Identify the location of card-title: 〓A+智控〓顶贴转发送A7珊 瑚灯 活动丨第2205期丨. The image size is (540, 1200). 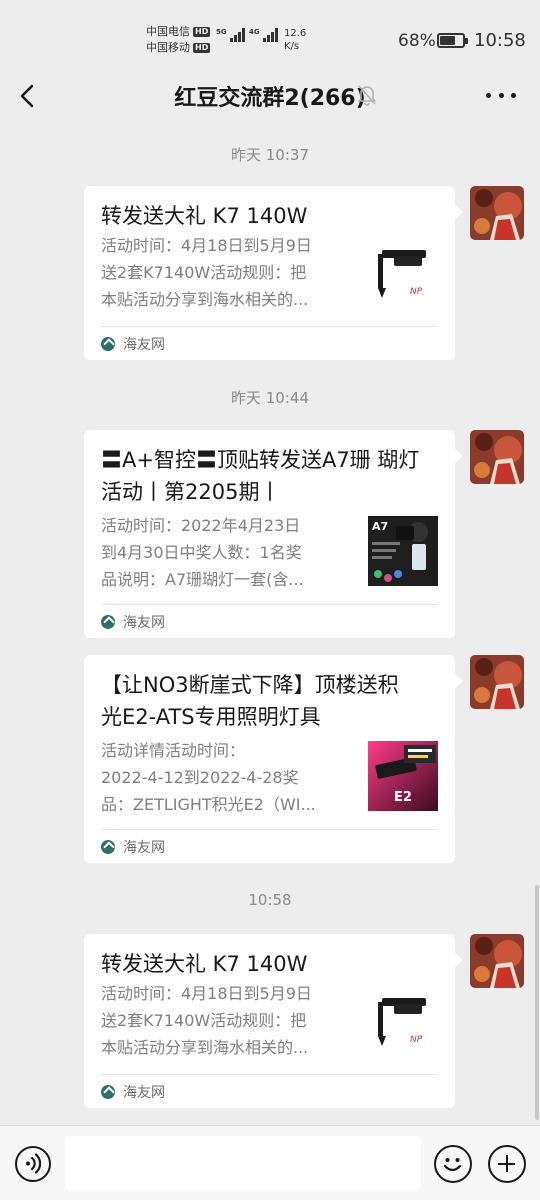
(260, 476).